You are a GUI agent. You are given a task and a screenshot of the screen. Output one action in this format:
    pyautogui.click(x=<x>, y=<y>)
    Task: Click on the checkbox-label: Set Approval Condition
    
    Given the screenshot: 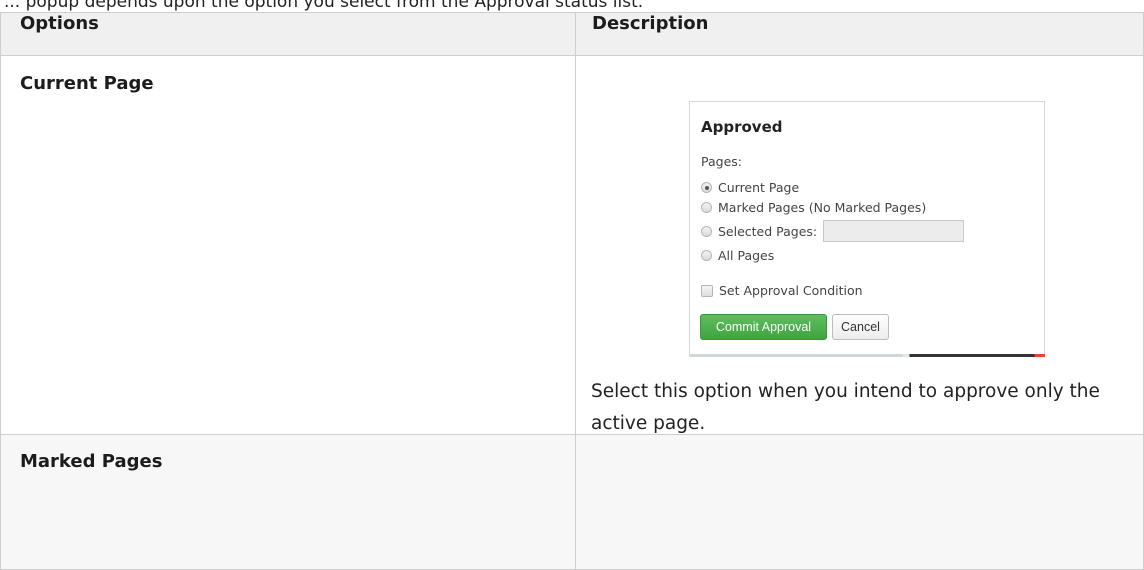 What is the action you would take?
    pyautogui.click(x=791, y=290)
    